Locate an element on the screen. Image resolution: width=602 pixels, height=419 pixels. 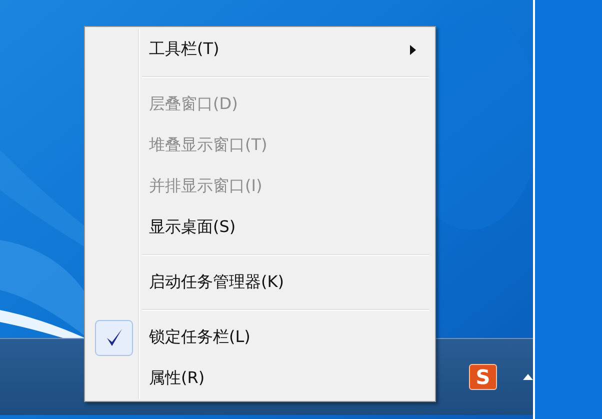
tray-app-icon: S is located at coordinates (483, 377).